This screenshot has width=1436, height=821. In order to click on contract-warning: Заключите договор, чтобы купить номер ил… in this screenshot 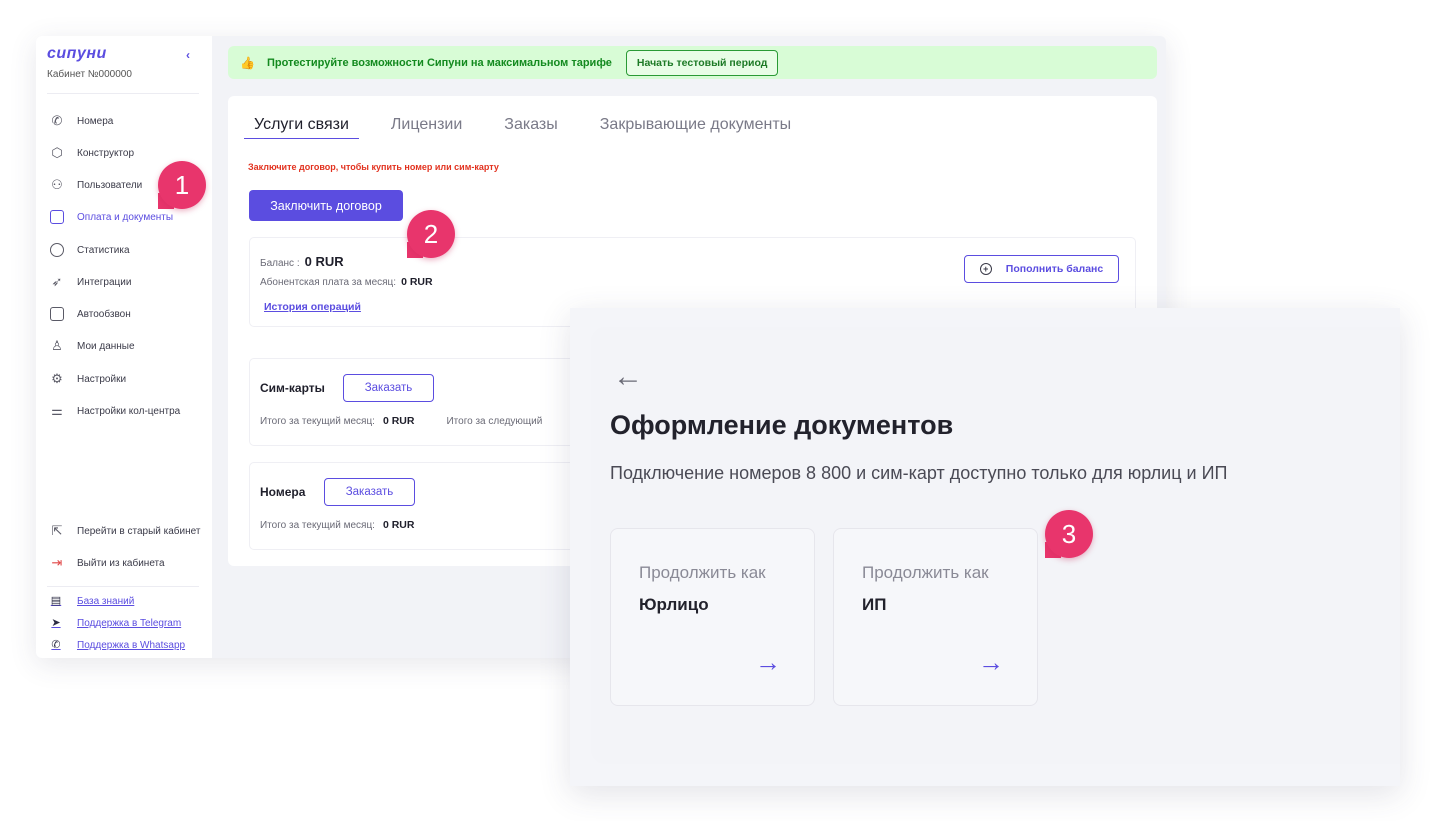, I will do `click(373, 167)`.